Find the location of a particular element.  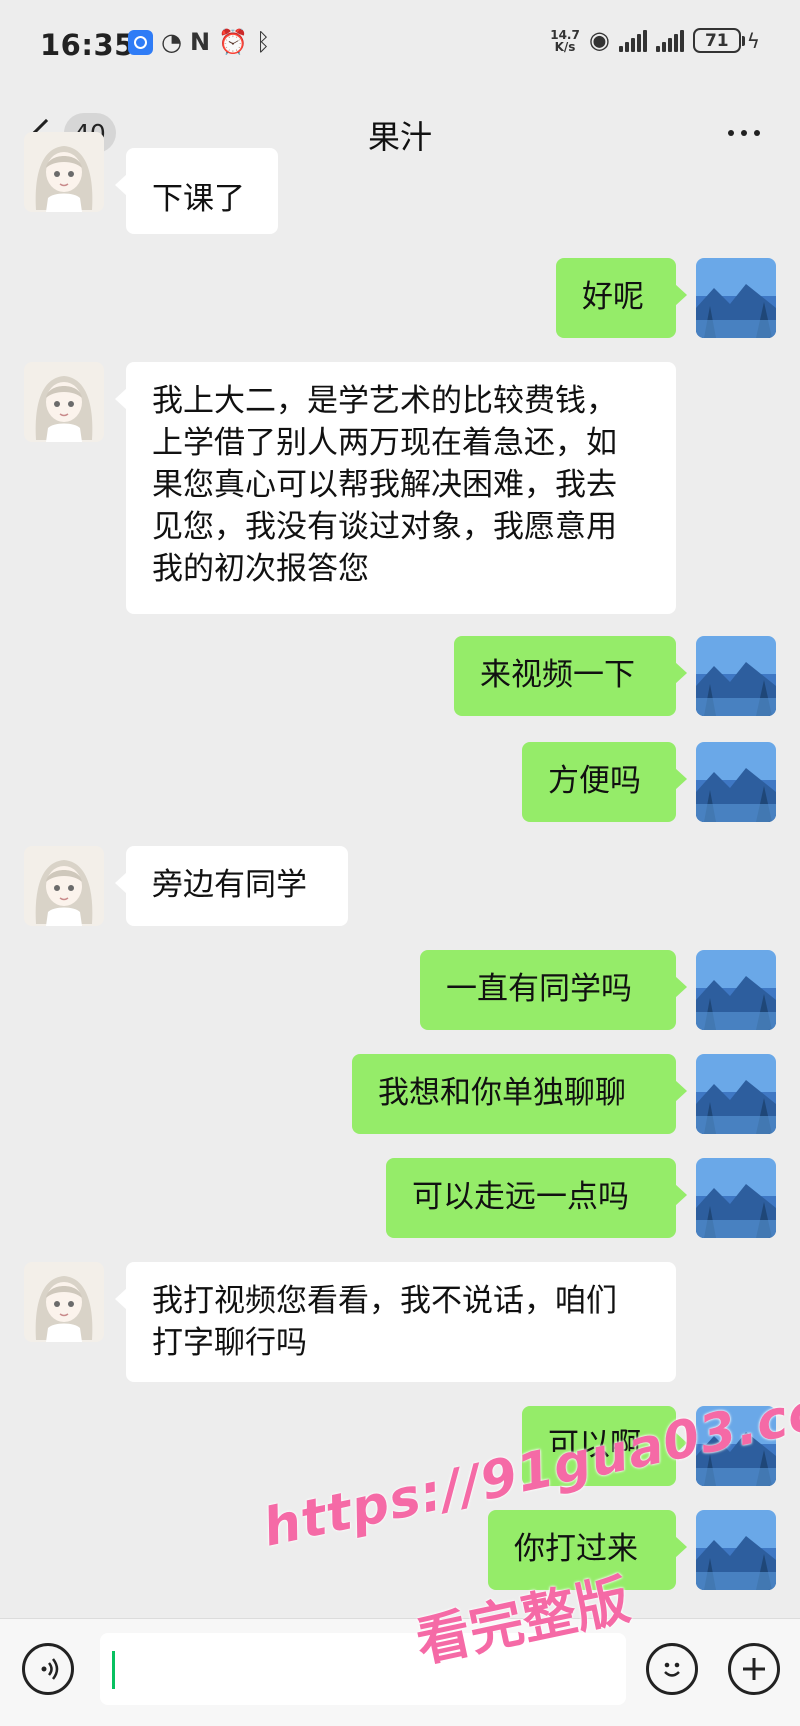

speed-gauge-icon: ◔ is located at coordinates (171, 42).